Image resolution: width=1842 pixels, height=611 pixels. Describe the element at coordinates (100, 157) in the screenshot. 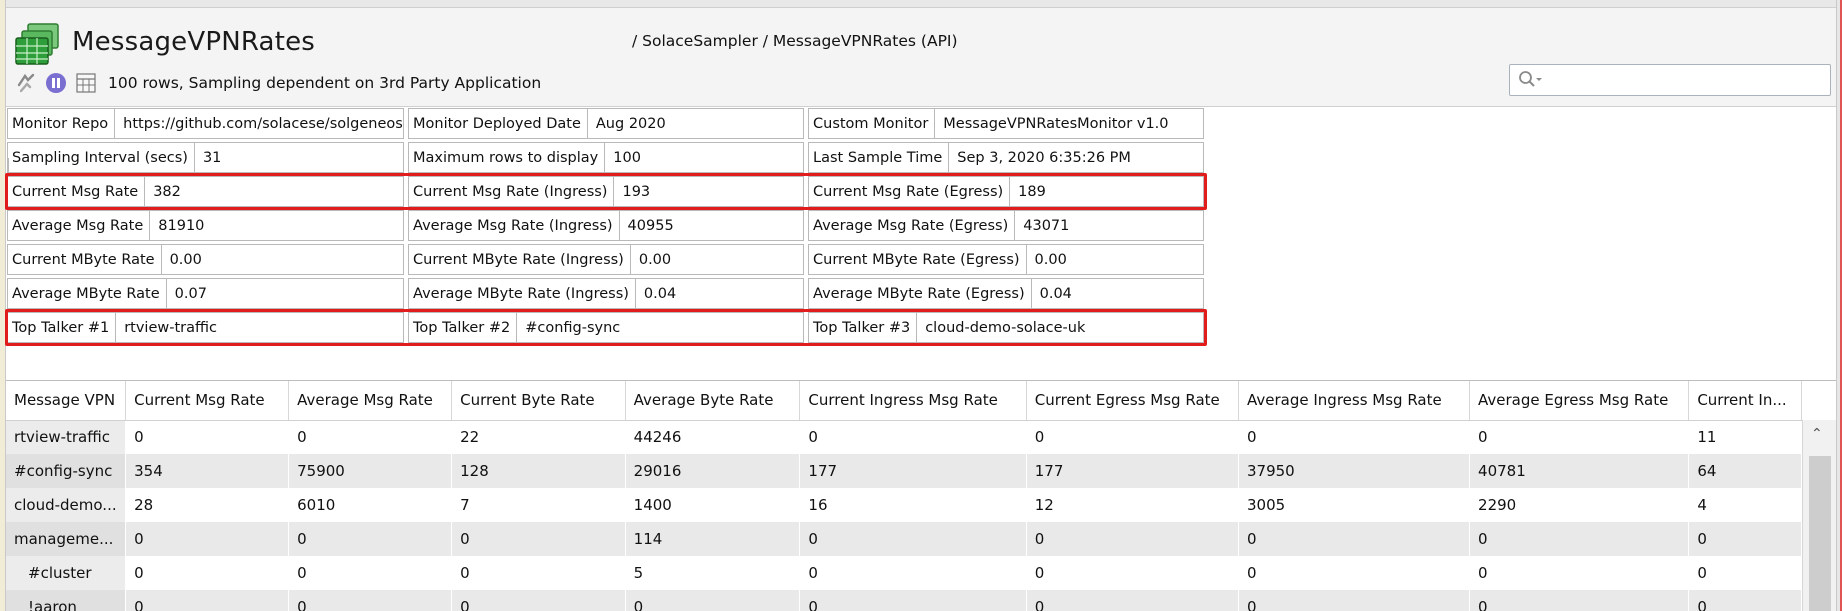

I see `field-label: Sampling Interval (secs)` at that location.